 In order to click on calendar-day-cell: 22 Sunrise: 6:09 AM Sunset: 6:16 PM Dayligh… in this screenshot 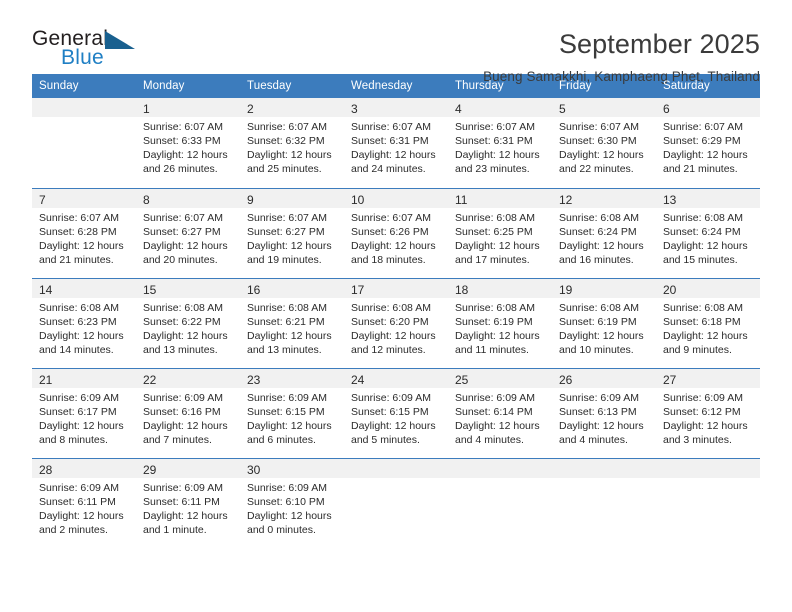, I will do `click(188, 413)`.